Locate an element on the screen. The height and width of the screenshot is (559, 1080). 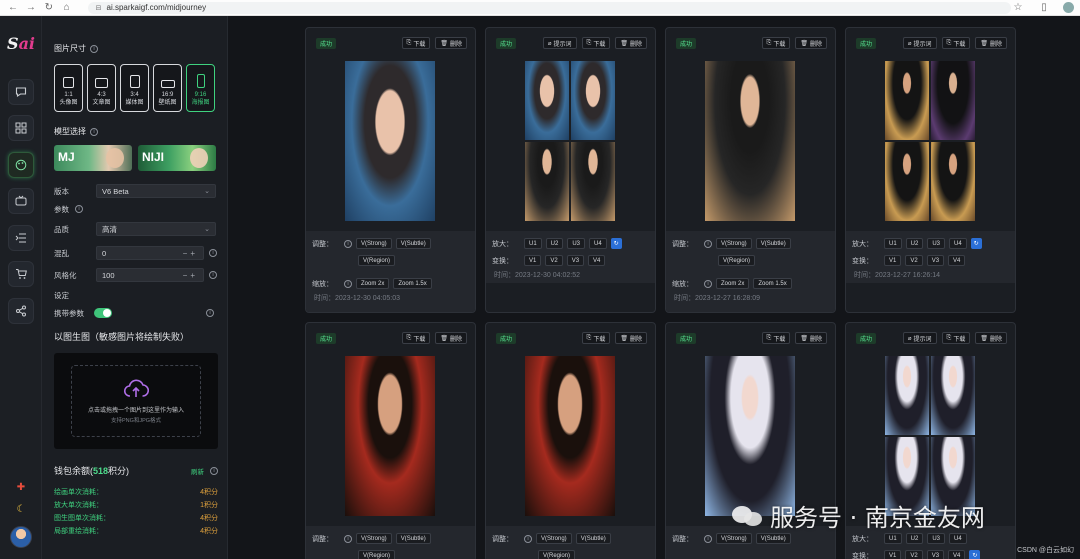
list-nav-button is located at coordinates (21, 238).